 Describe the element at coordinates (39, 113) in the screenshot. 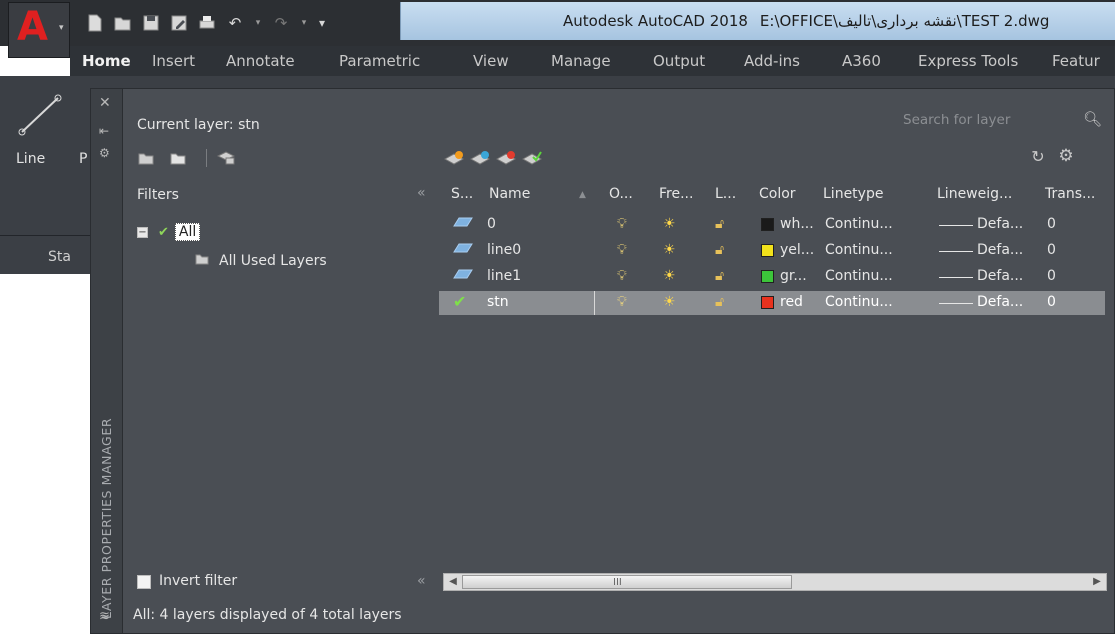

I see `line-tool-button` at that location.